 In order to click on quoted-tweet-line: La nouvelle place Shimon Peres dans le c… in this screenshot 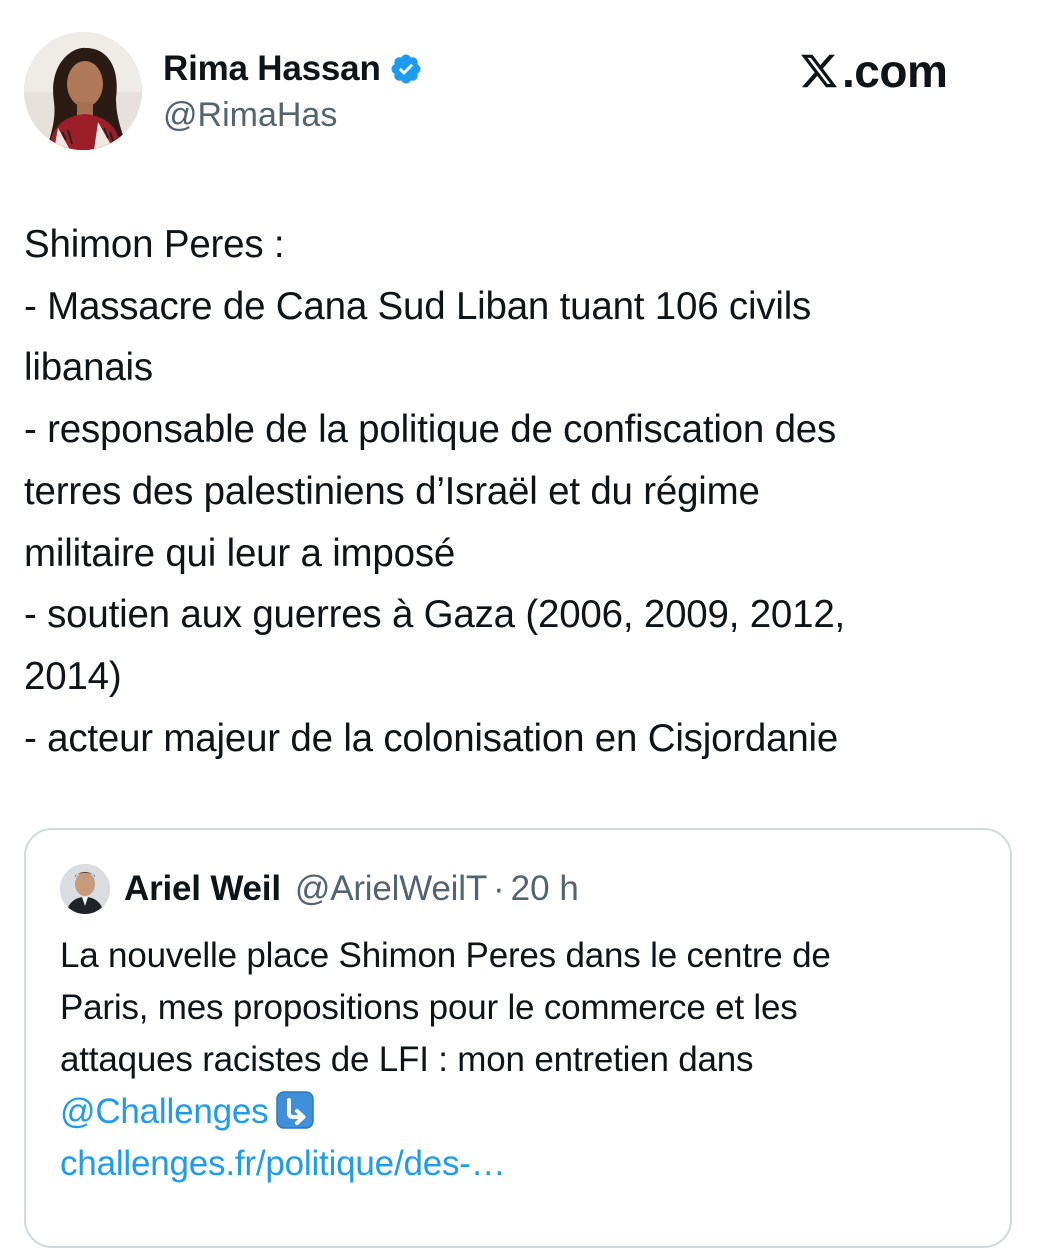, I will do `click(445, 955)`.